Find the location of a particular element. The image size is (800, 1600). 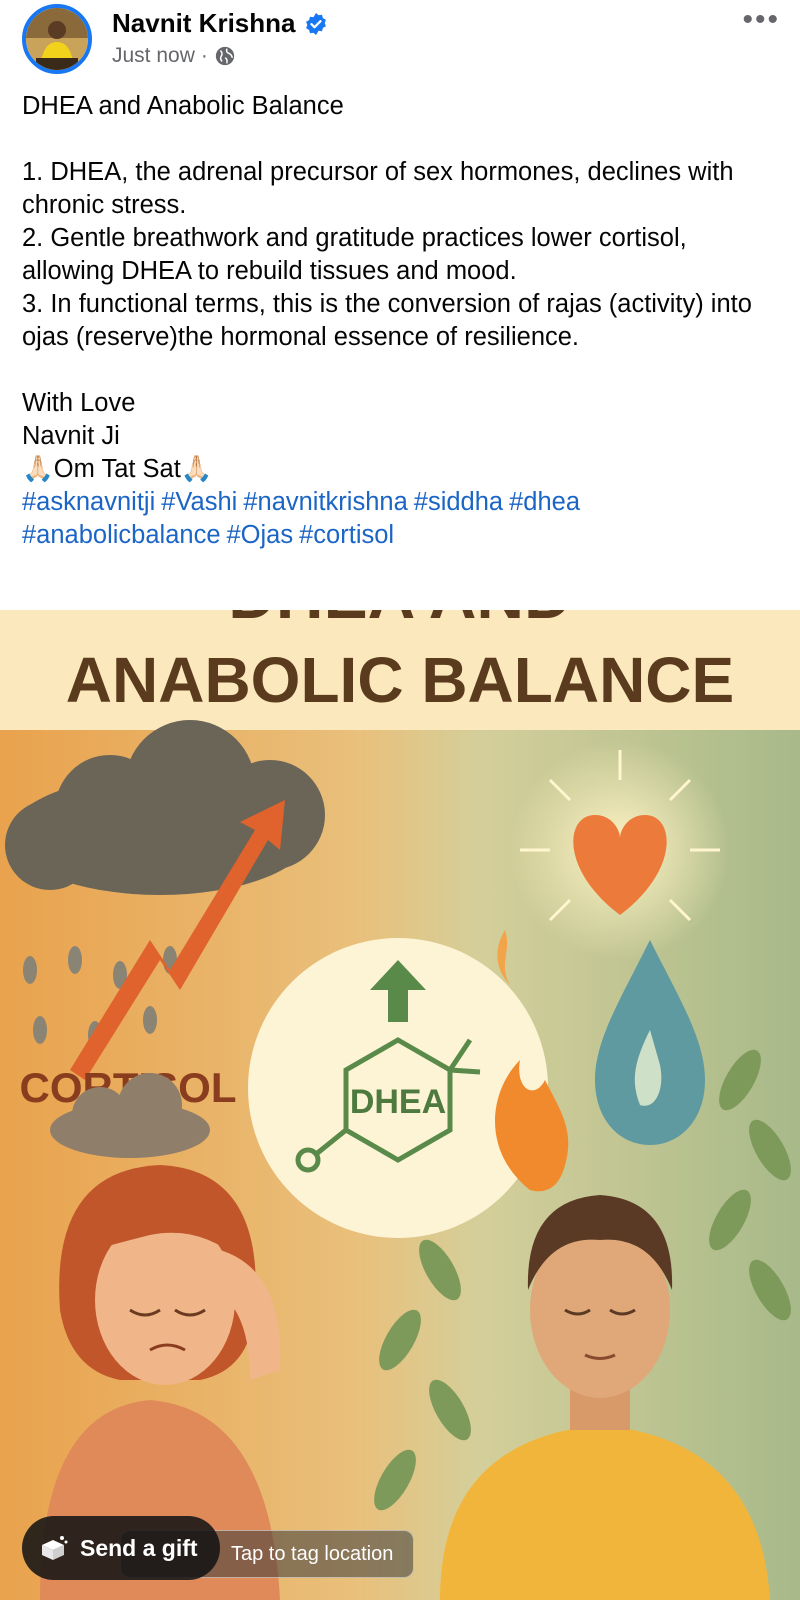

post-header: Navnit Krishna Just now · ••• is located at coordinates (400, 46).